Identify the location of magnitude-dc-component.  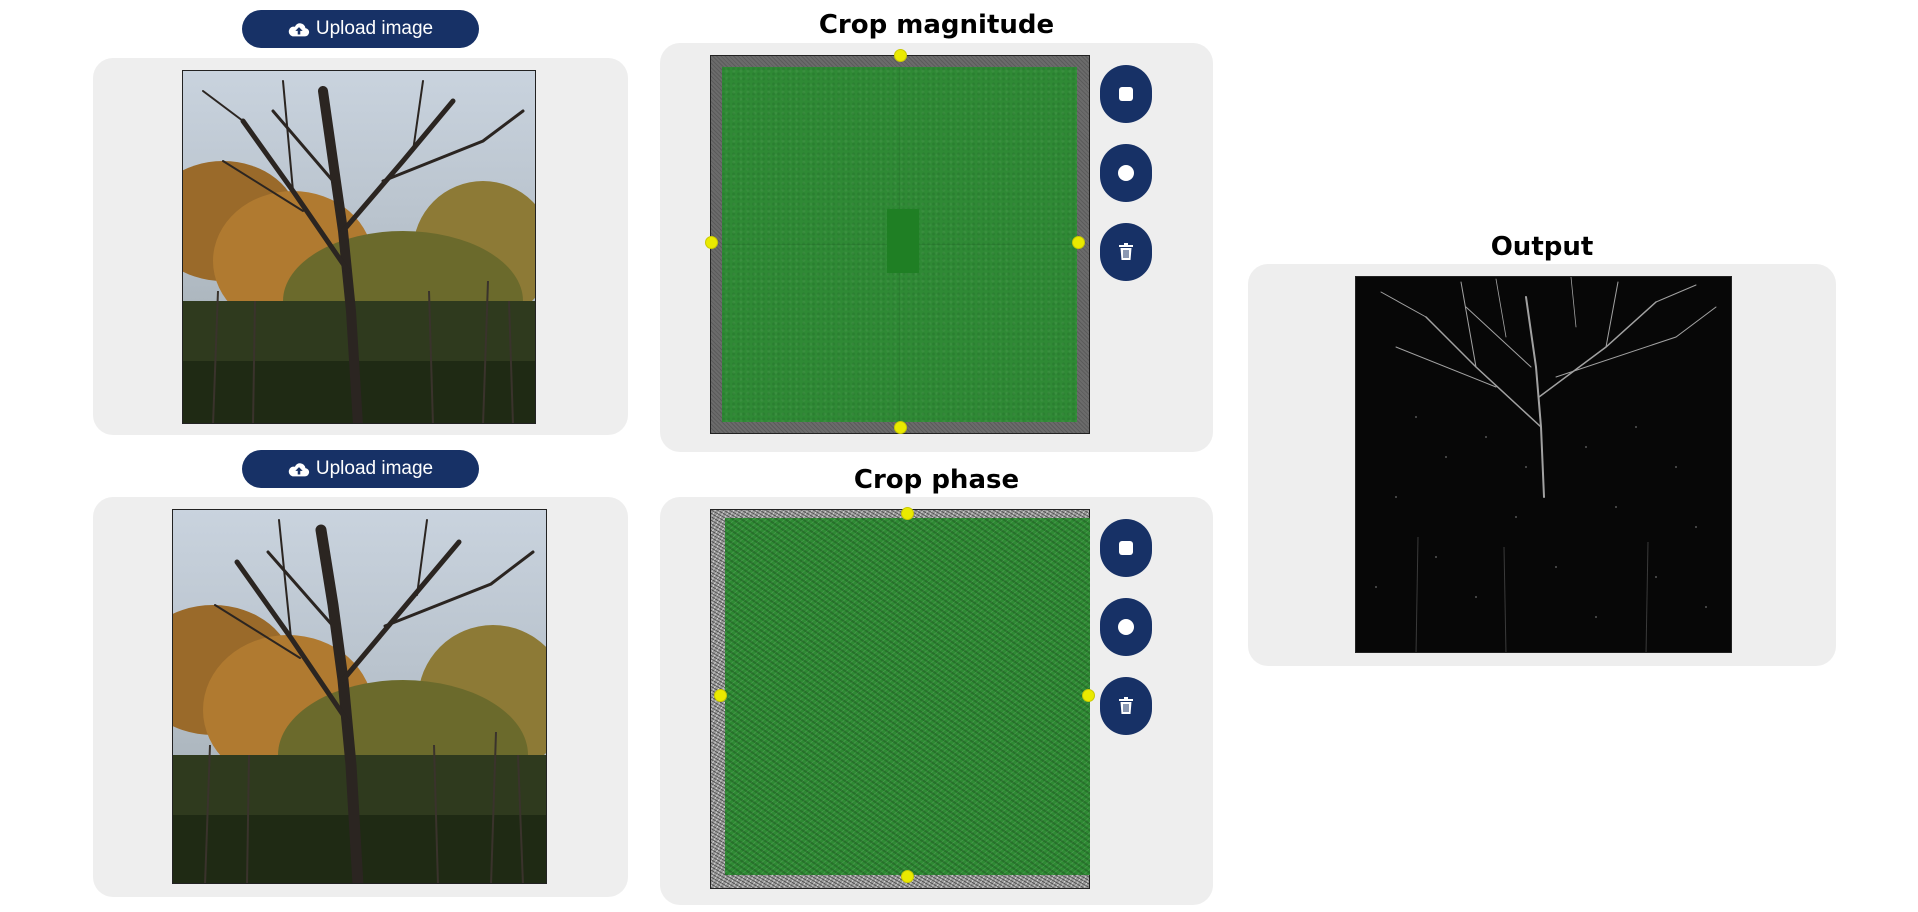
(903, 241).